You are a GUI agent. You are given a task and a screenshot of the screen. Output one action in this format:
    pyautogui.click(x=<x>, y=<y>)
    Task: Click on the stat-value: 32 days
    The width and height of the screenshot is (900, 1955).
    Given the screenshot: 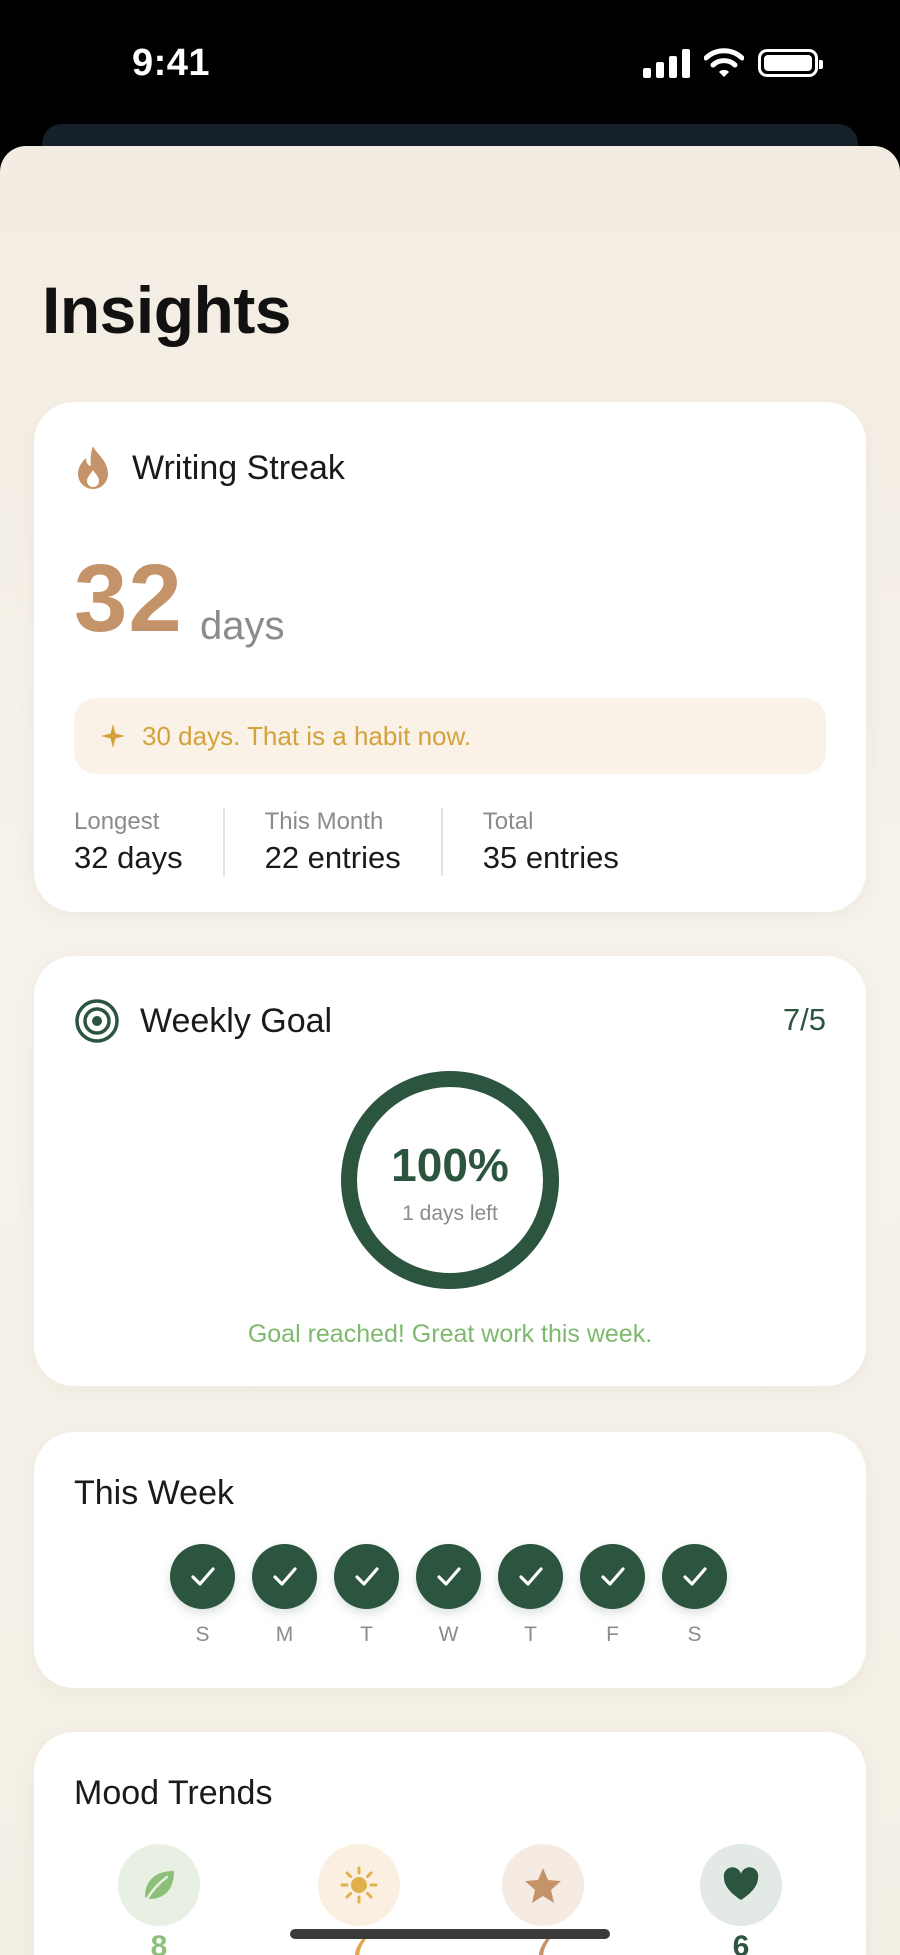 What is the action you would take?
    pyautogui.click(x=128, y=857)
    